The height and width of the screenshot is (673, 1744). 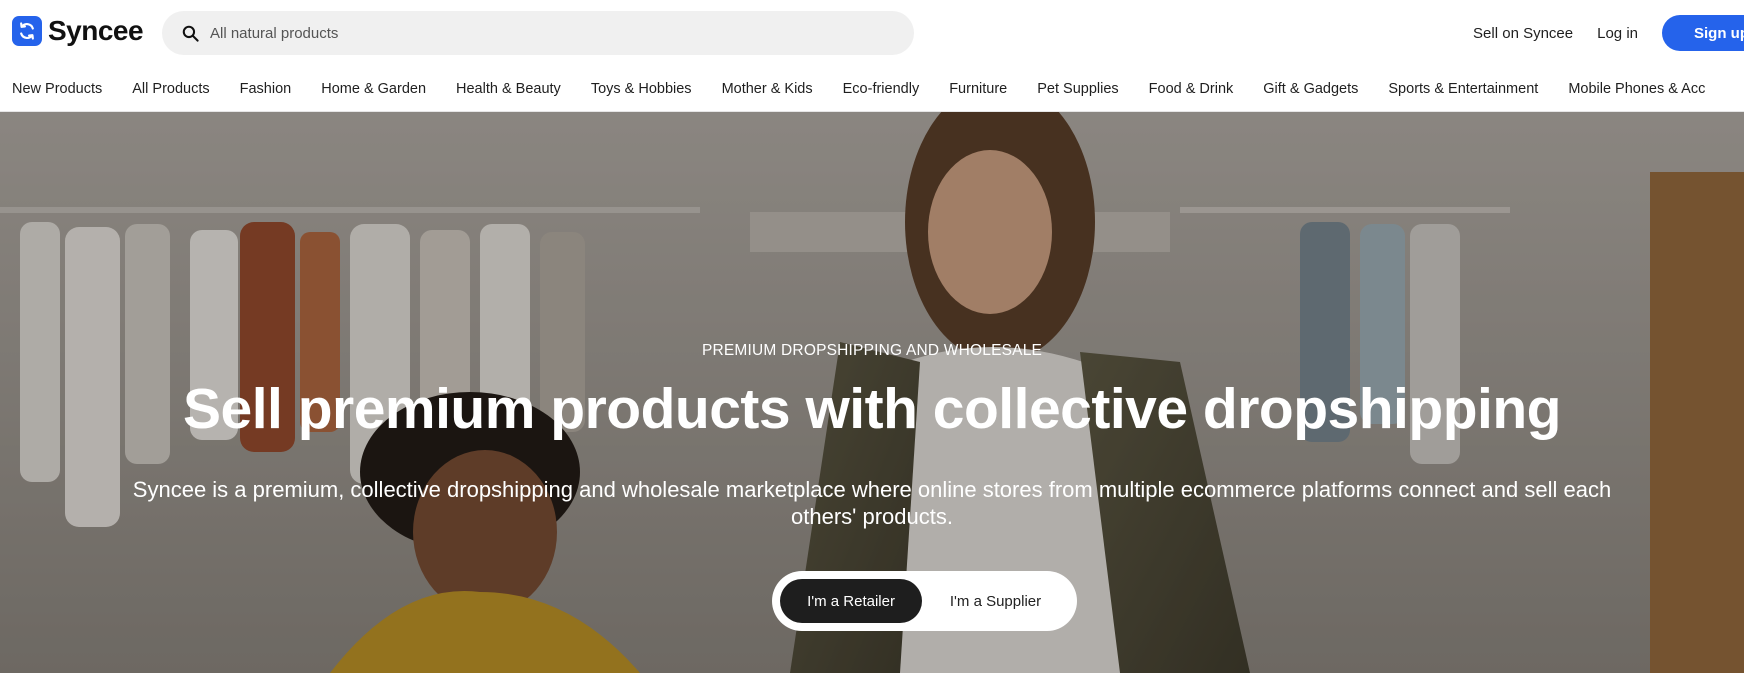 What do you see at coordinates (190, 33) in the screenshot?
I see `search-icon` at bounding box center [190, 33].